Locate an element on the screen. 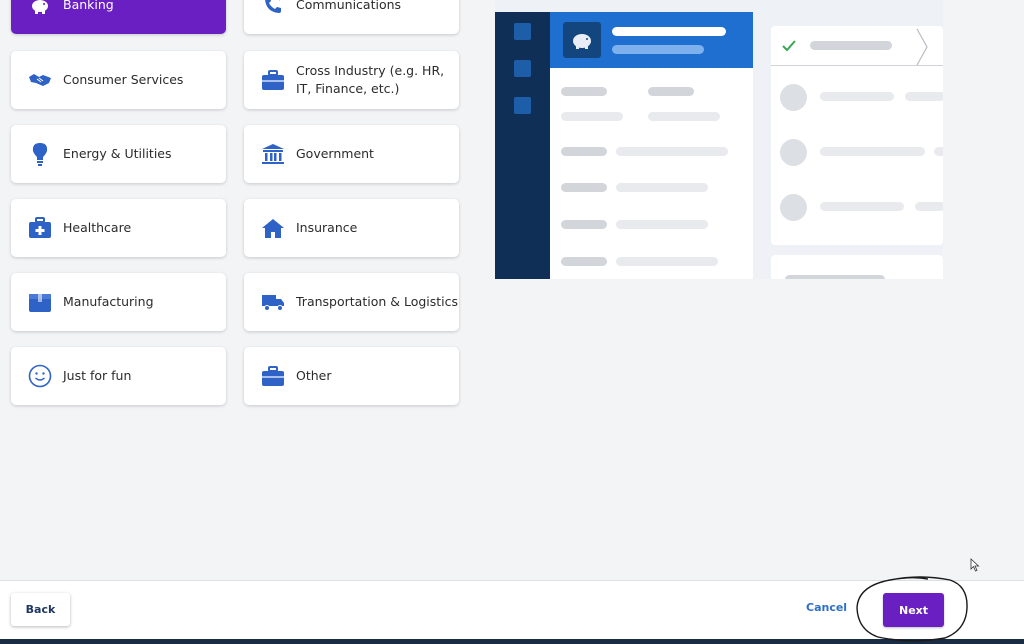 Image resolution: width=1024 pixels, height=644 pixels. preview-list-header is located at coordinates (651, 40).